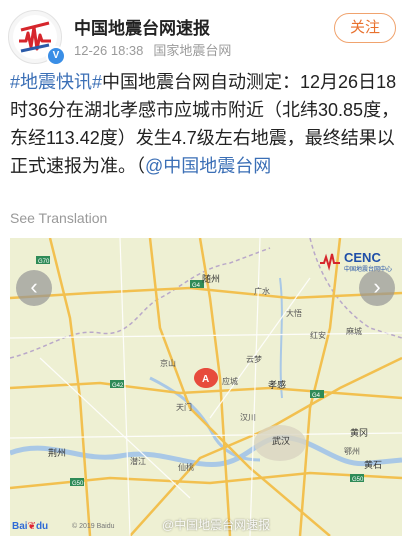  Describe the element at coordinates (373, 464) in the screenshot. I see `svg-text: 黄石` at that location.